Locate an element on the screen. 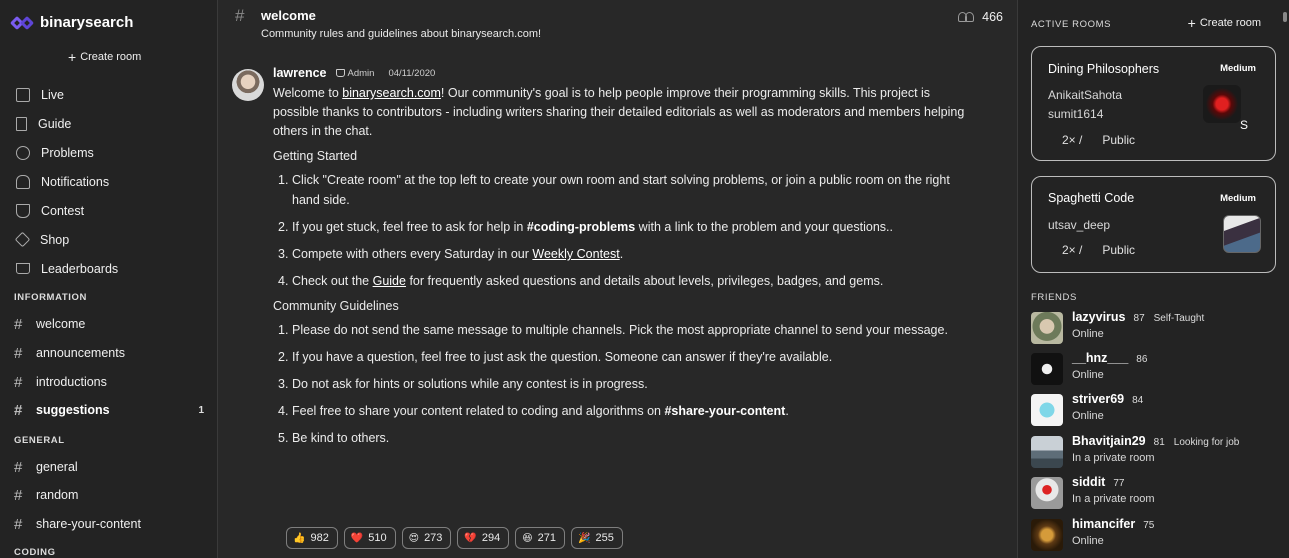 This screenshot has height=558, width=1289. reaction-thumbs-up: 👍 982 is located at coordinates (312, 538).